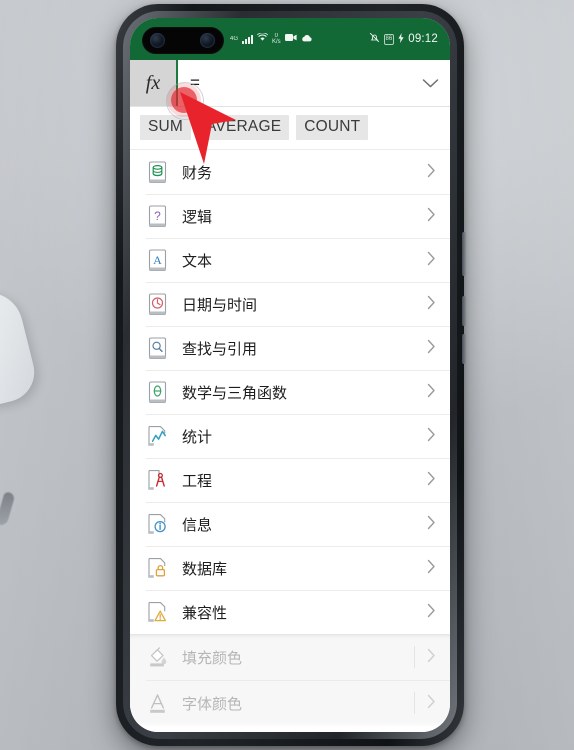 The image size is (574, 750). Describe the element at coordinates (20, 348) in the screenshot. I see `desk-object-mouse` at that location.